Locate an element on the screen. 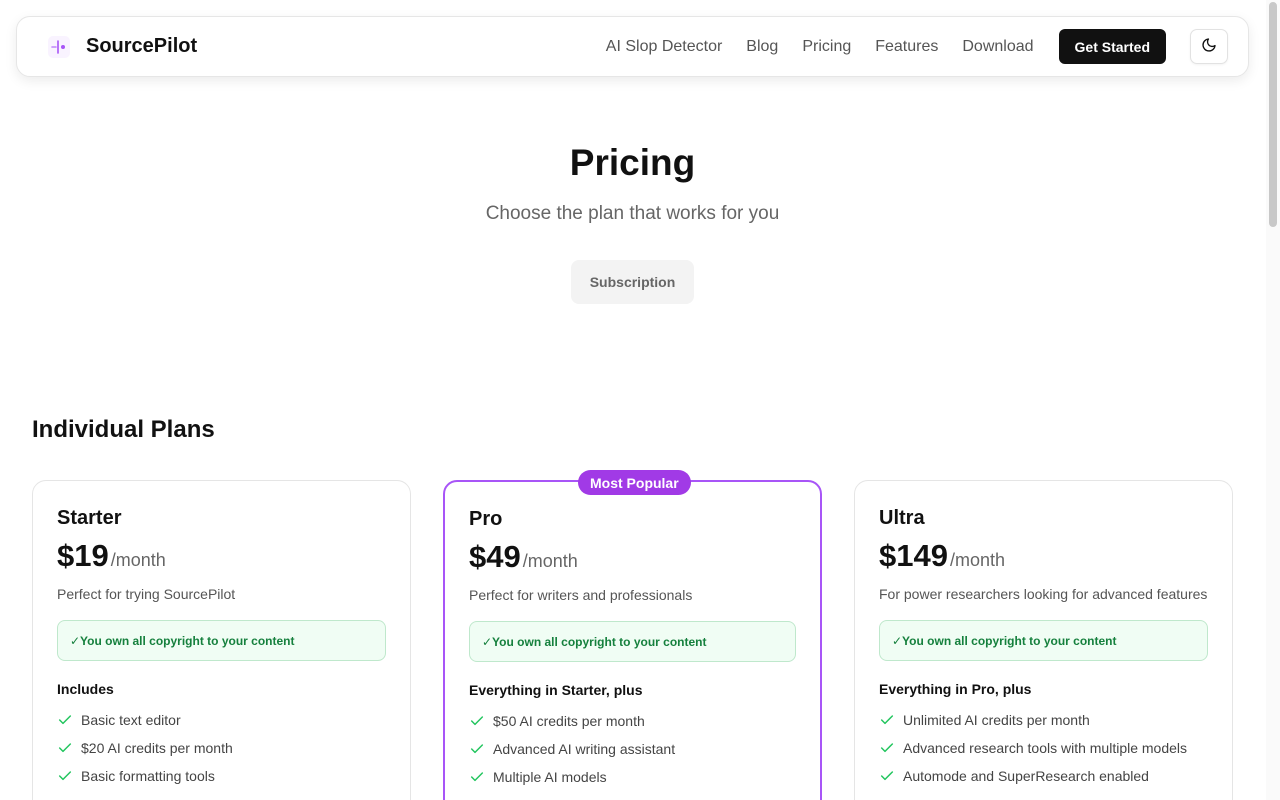 Image resolution: width=1280 pixels, height=800 pixels. feature-text: Advanced AI writing assistant is located at coordinates (584, 749).